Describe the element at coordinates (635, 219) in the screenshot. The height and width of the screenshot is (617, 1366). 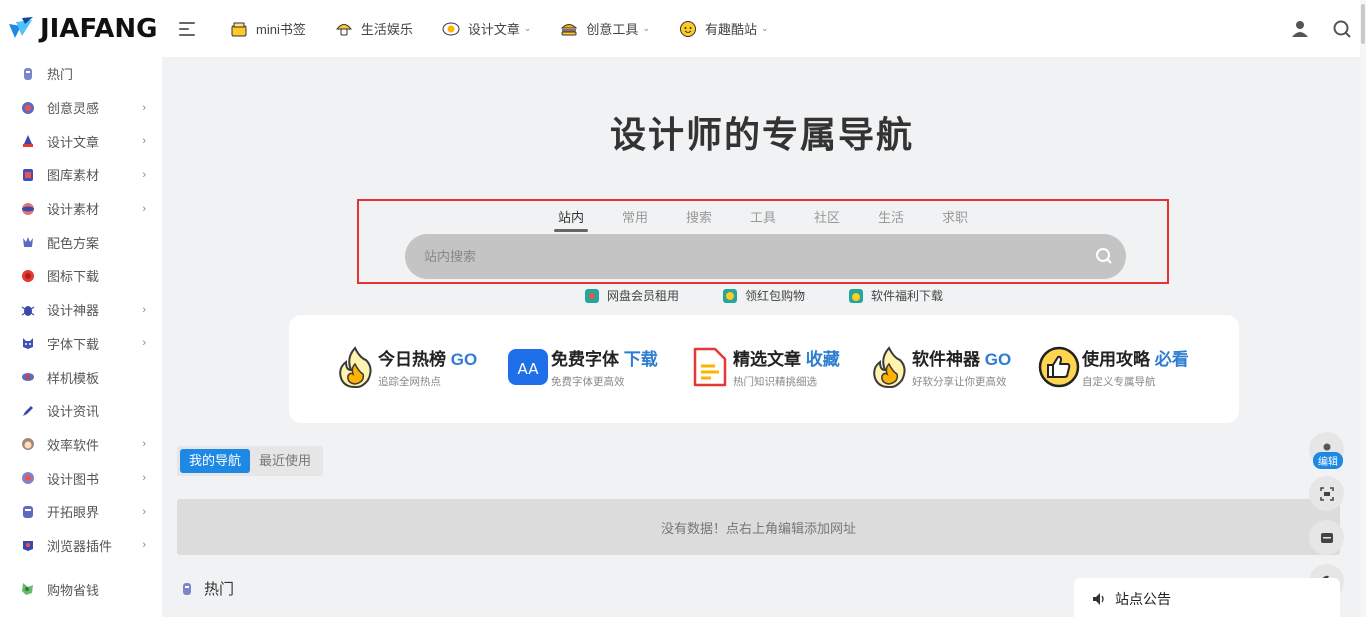
I see `search-tab-common: 常用` at that location.